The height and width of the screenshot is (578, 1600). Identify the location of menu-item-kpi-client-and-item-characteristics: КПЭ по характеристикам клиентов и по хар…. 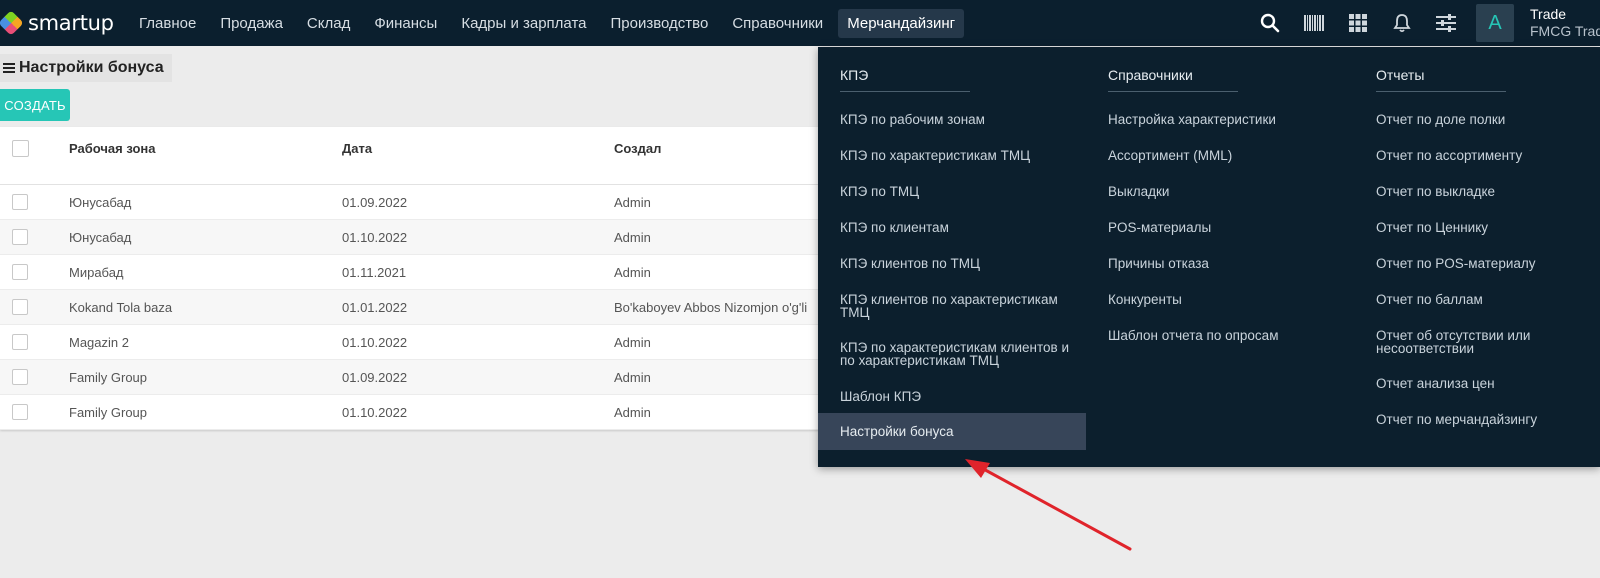
(960, 354).